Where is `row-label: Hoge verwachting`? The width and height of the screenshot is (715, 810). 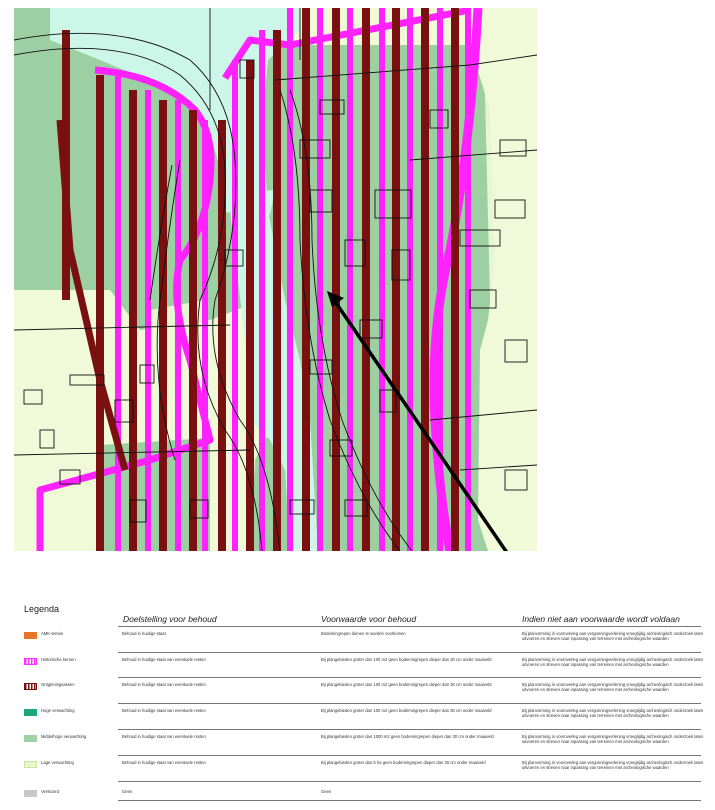
row-label: Hoge verwachting is located at coordinates (58, 710).